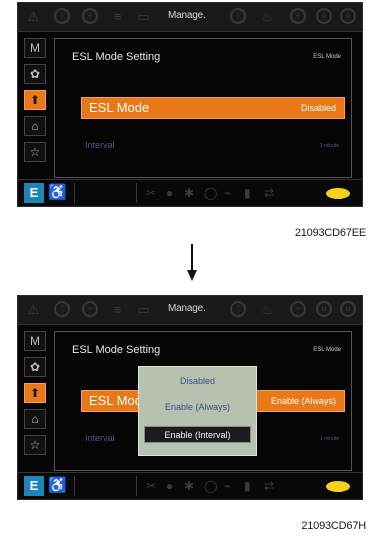 This screenshot has height=540, width=384. I want to click on option-enable-always: Enable (Always), so click(197, 407).